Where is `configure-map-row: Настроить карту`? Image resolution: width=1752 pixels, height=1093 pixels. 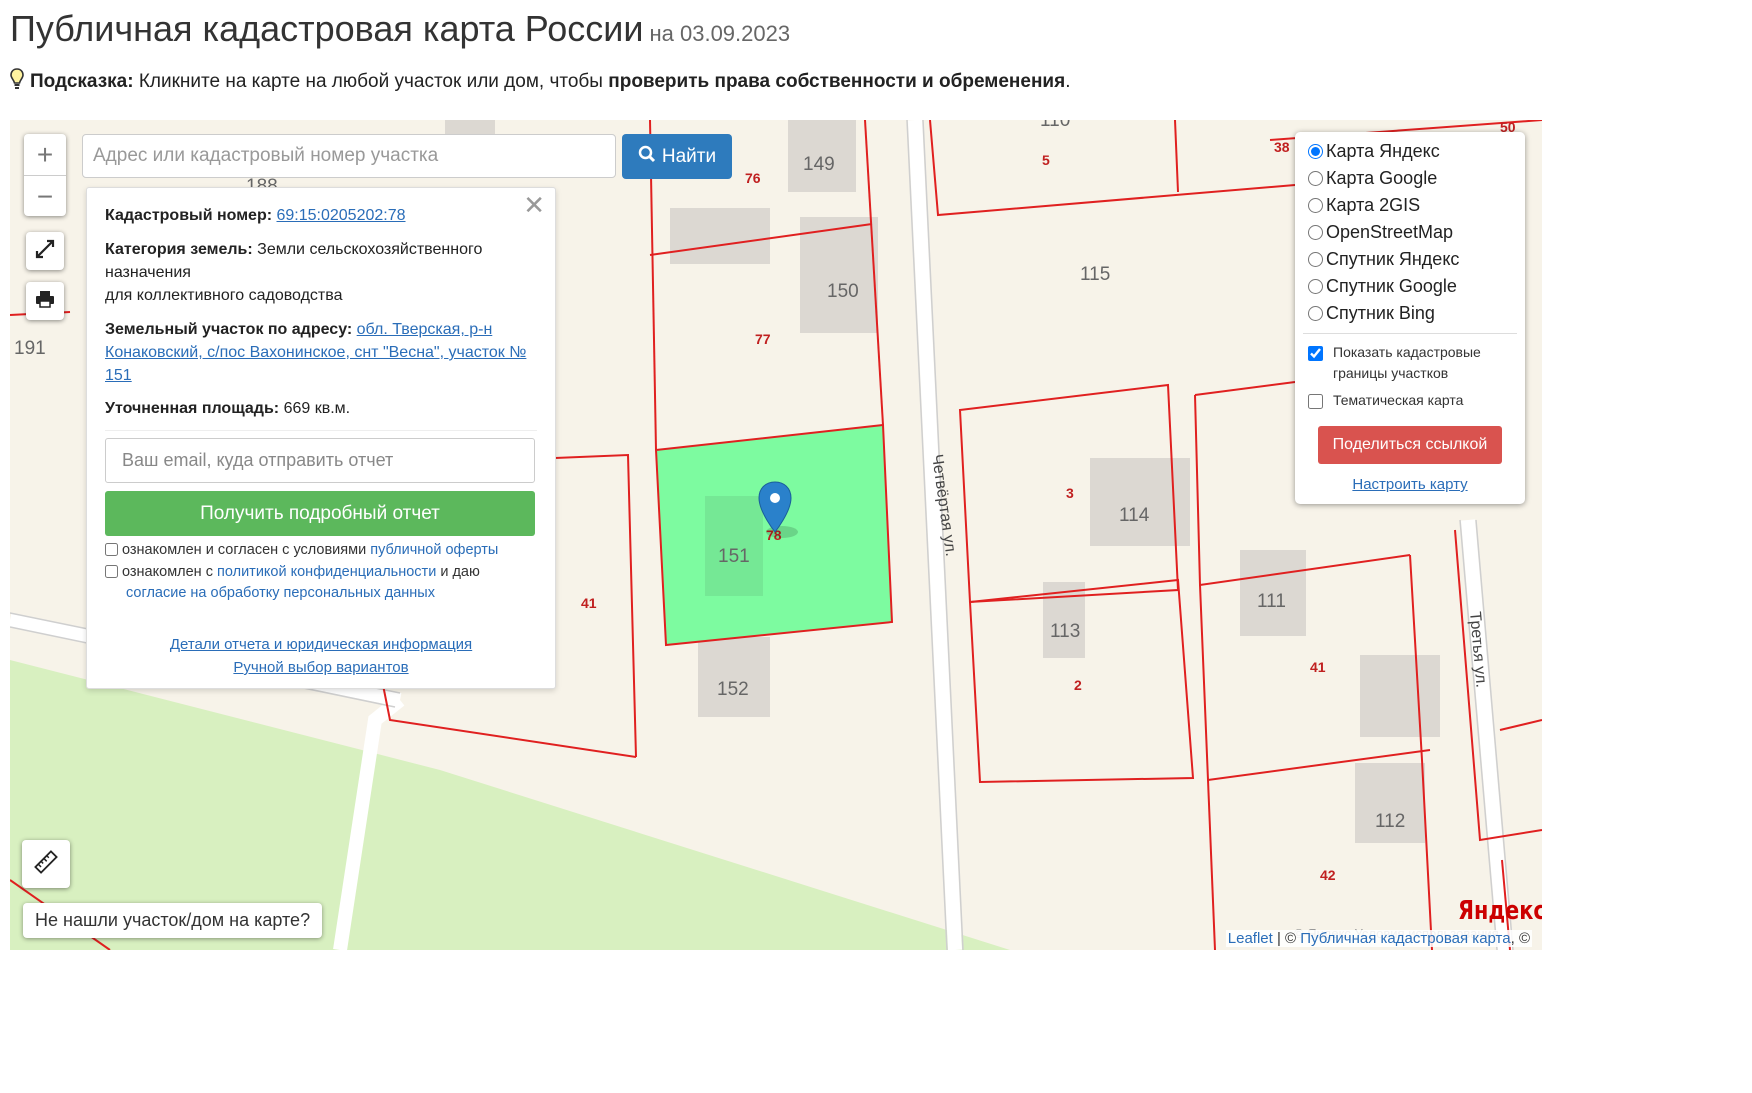
configure-map-row: Настроить карту is located at coordinates (1410, 484).